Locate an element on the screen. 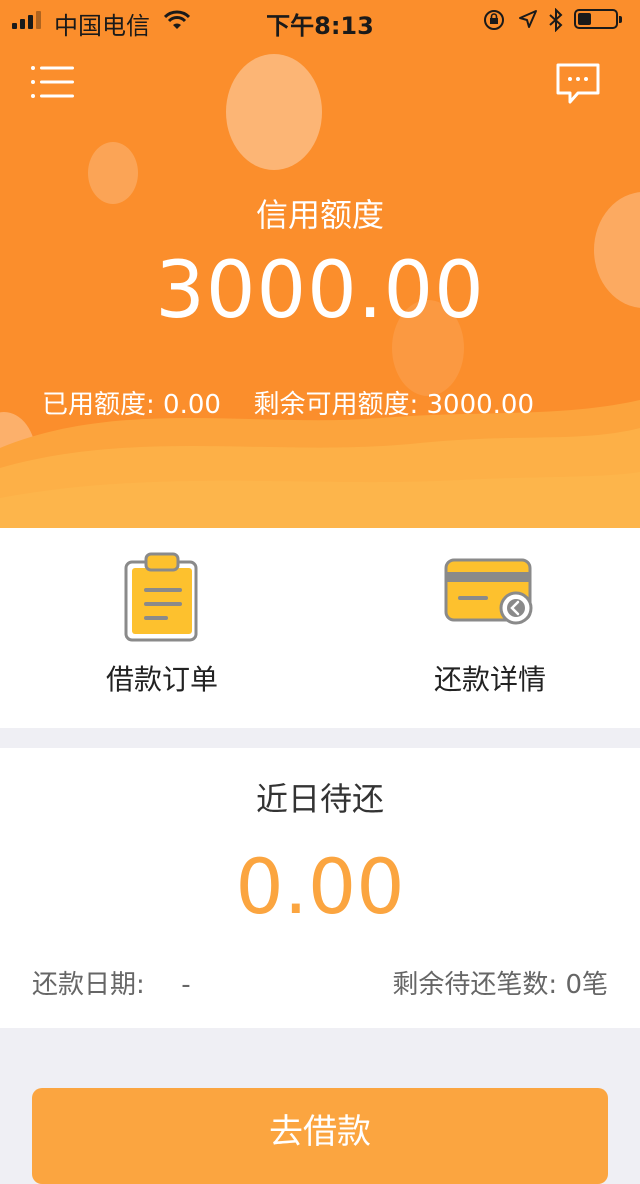 The height and width of the screenshot is (1184, 640). rotation-lock-icon is located at coordinates (494, 20).